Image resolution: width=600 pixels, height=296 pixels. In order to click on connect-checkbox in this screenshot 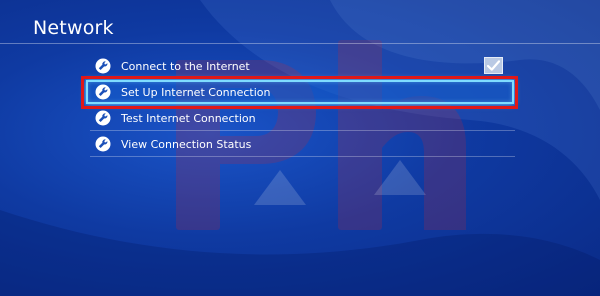, I will do `click(493, 65)`.